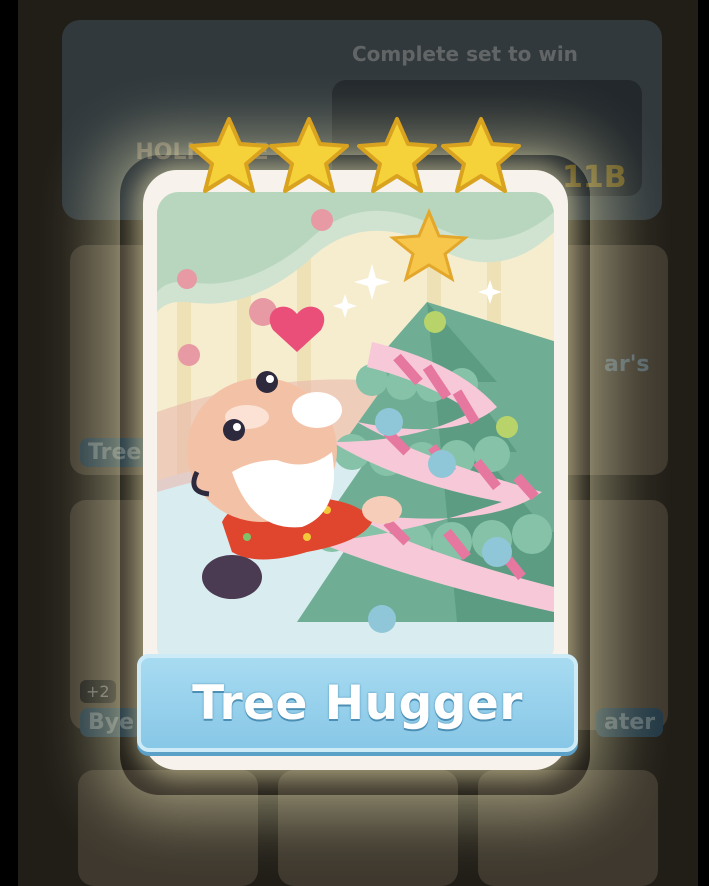 The width and height of the screenshot is (709, 886). Describe the element at coordinates (465, 54) in the screenshot. I see `set-prompt: Complete set to win` at that location.